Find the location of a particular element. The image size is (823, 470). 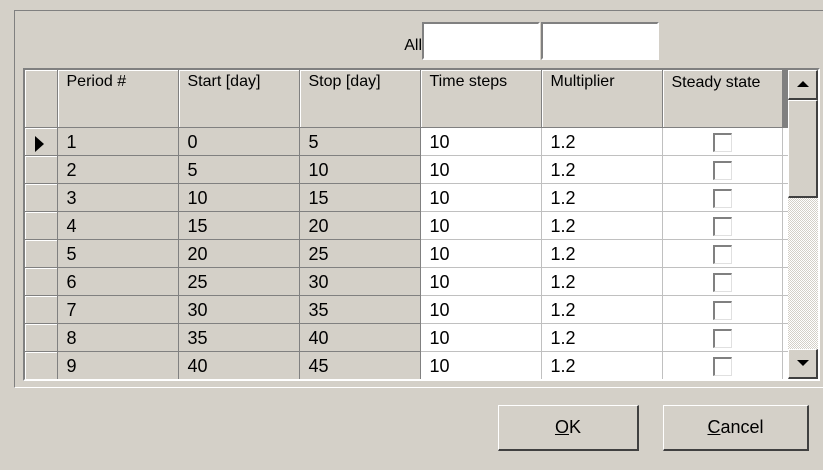

ok-button: OK is located at coordinates (568, 428).